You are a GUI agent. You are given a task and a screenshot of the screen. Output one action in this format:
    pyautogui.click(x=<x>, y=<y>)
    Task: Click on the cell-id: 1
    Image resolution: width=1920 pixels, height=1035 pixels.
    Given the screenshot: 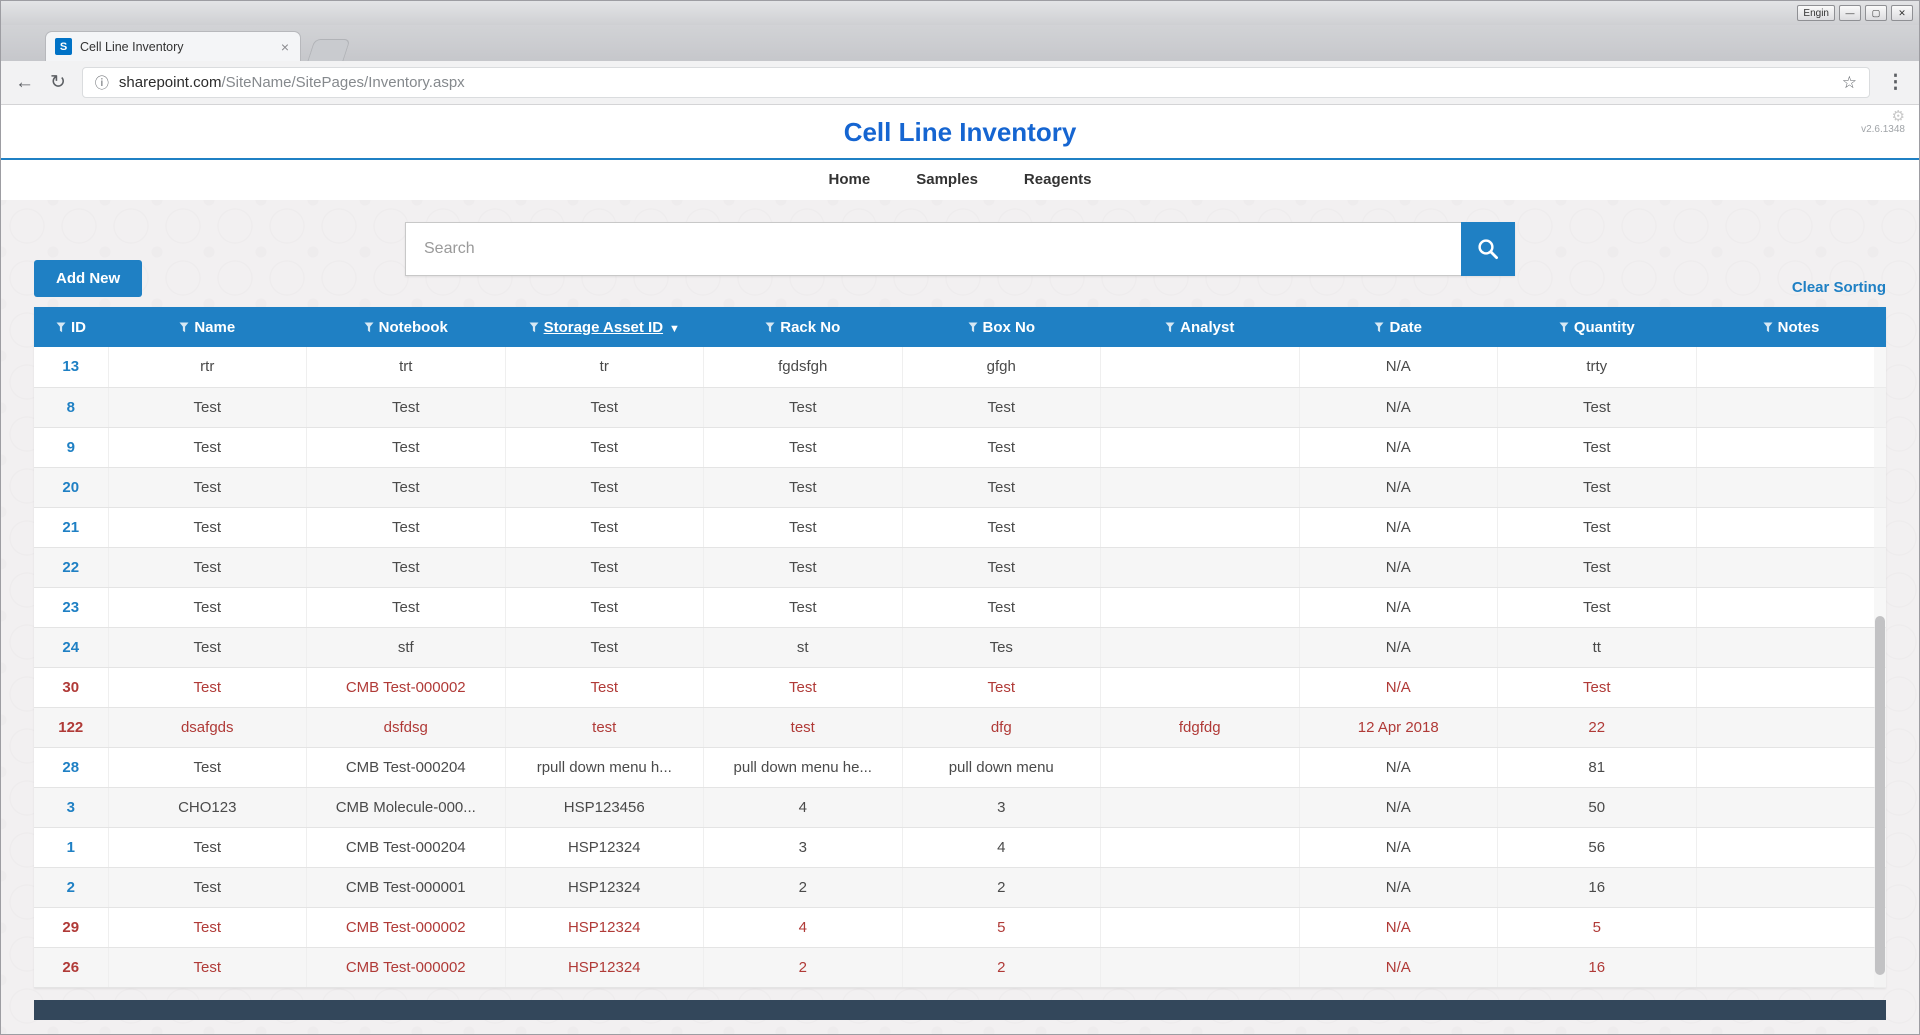 What is the action you would take?
    pyautogui.click(x=71, y=847)
    